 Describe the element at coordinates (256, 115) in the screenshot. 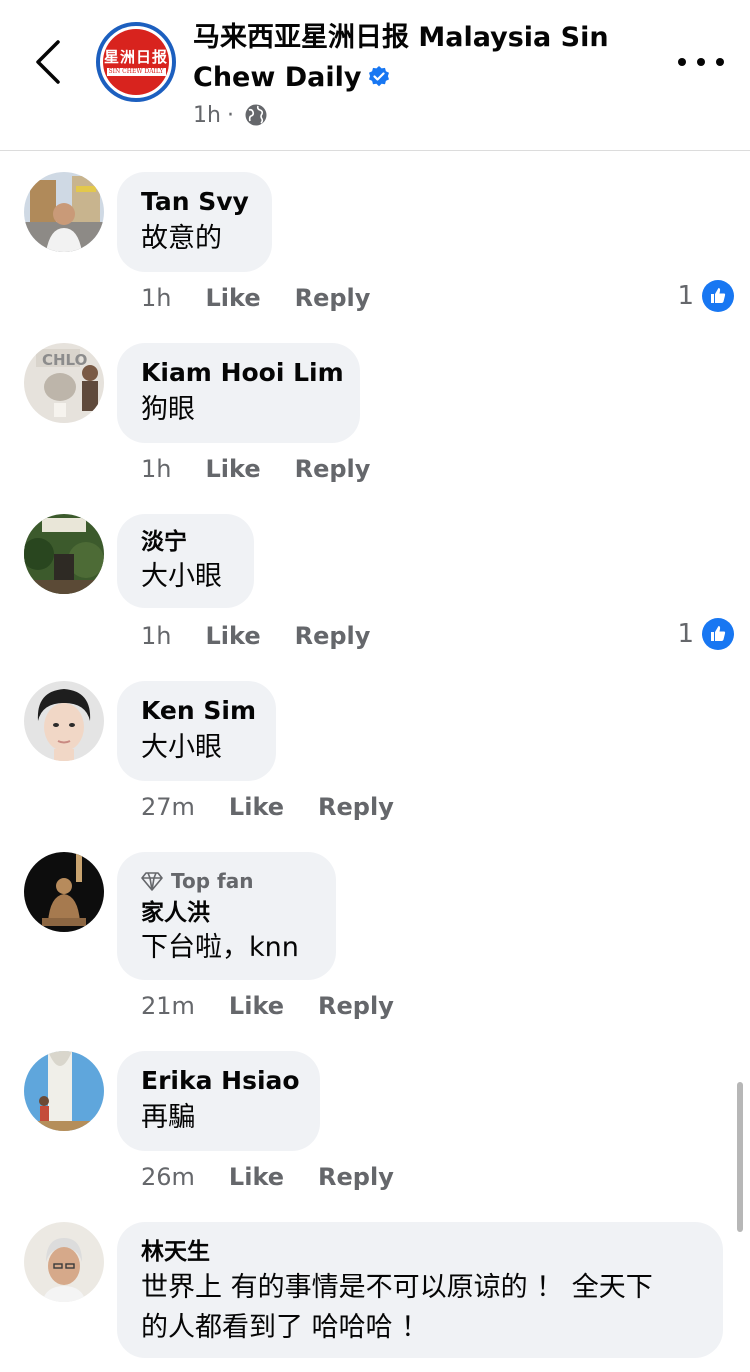

I see `globe-icon` at that location.